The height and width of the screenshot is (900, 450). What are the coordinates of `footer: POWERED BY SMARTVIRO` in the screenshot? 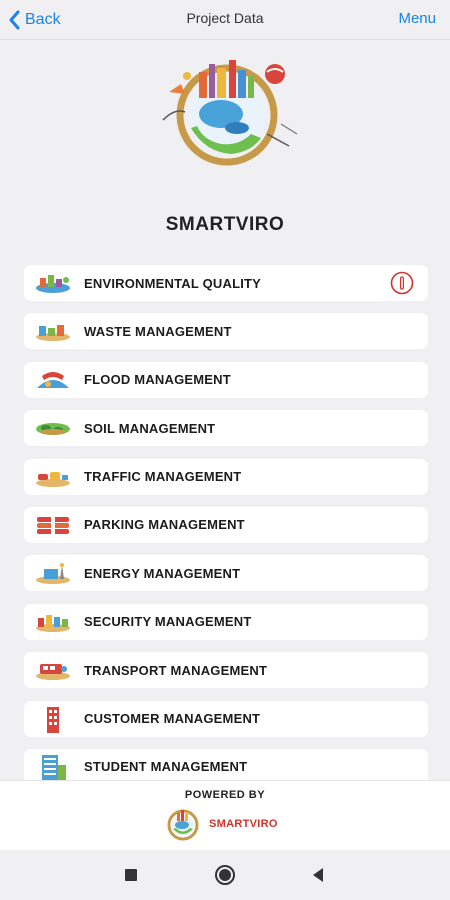 It's located at (225, 815).